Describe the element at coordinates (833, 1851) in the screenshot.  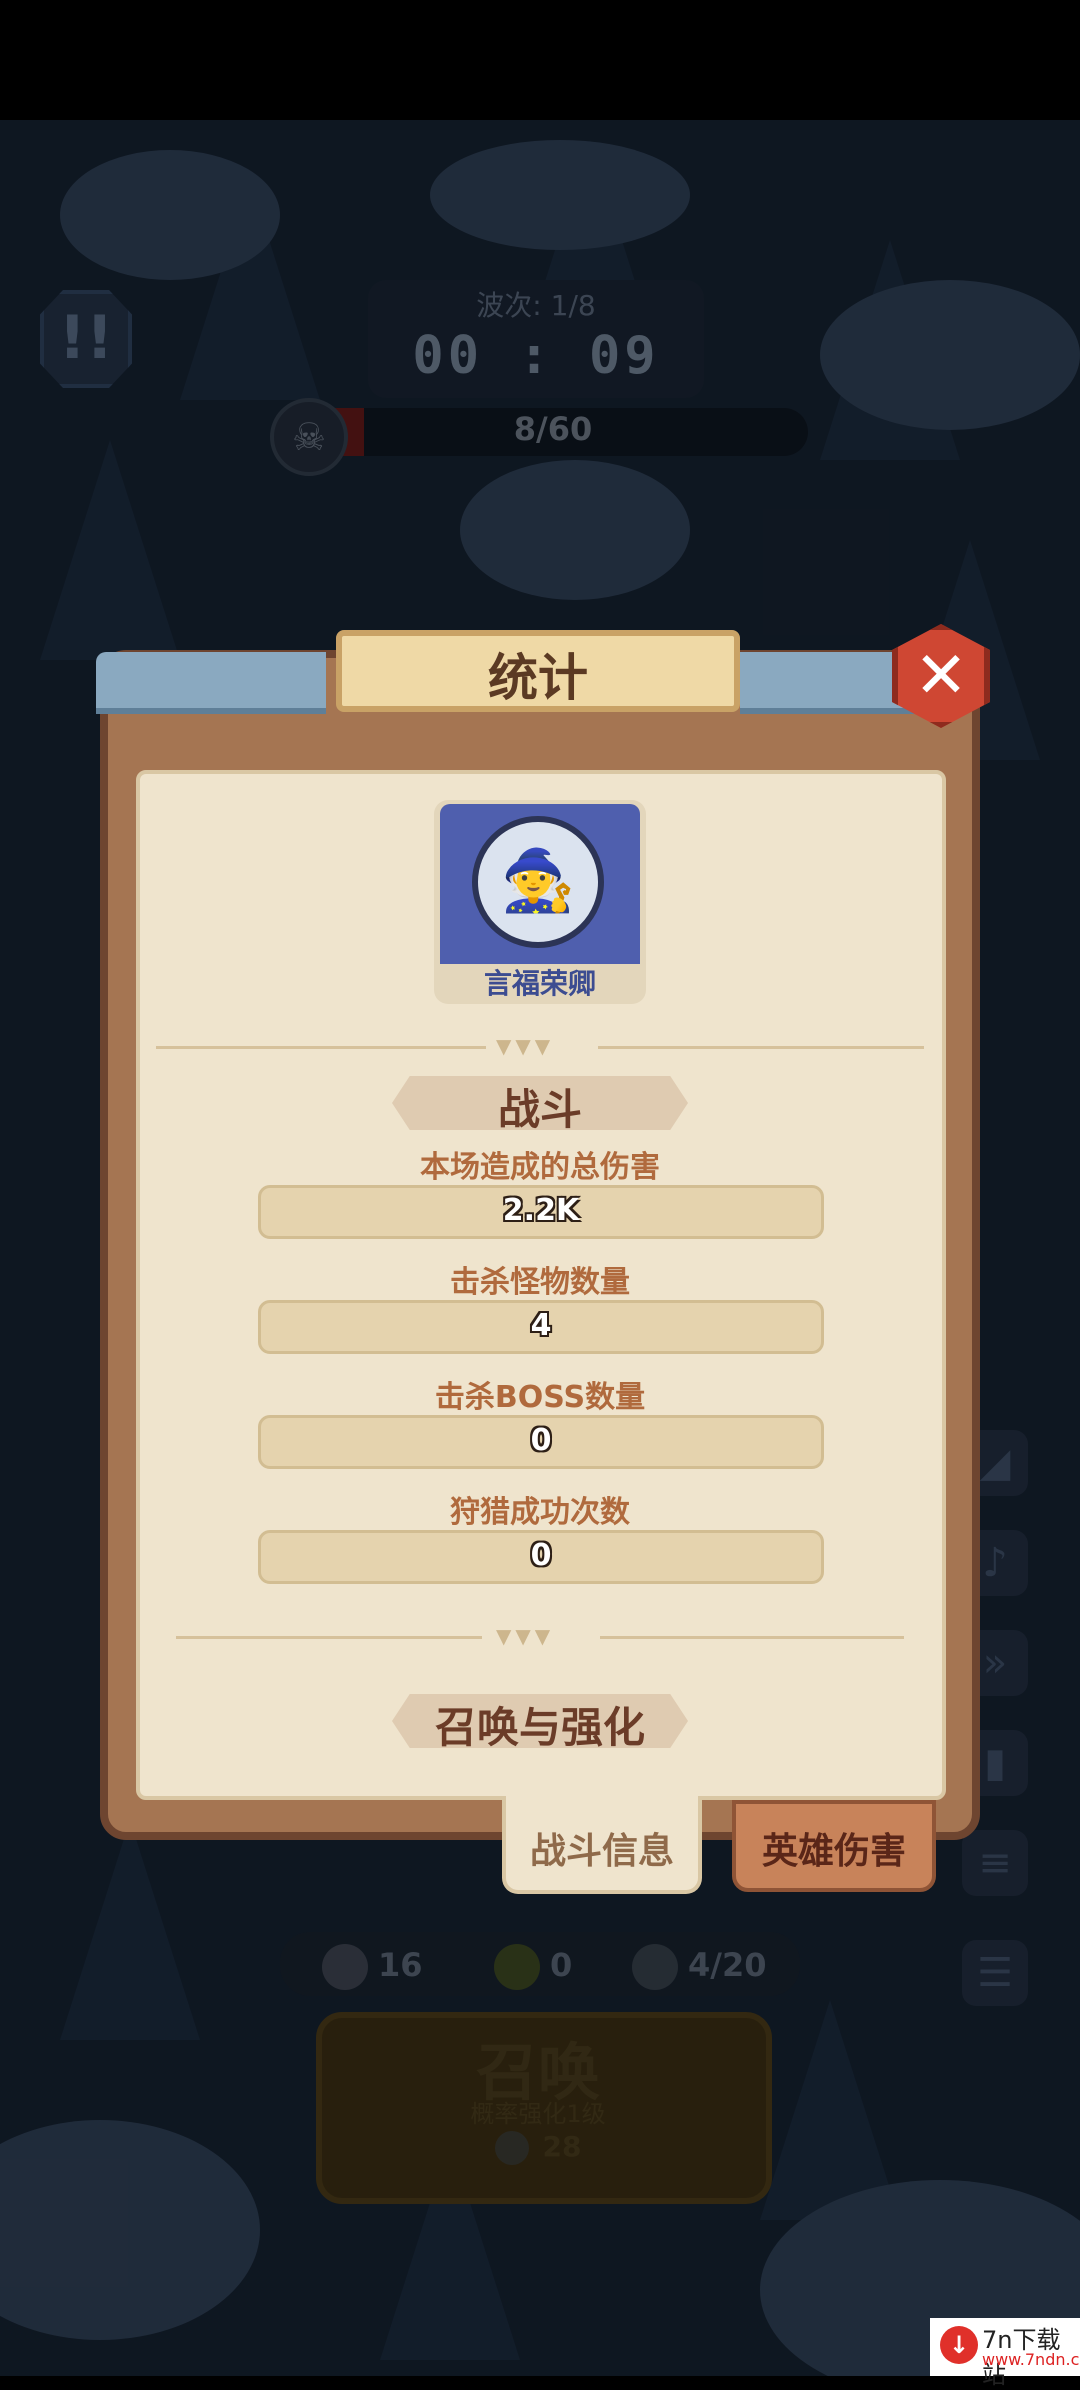
I see `tab-hero-damage-label: 英雄伤害` at that location.